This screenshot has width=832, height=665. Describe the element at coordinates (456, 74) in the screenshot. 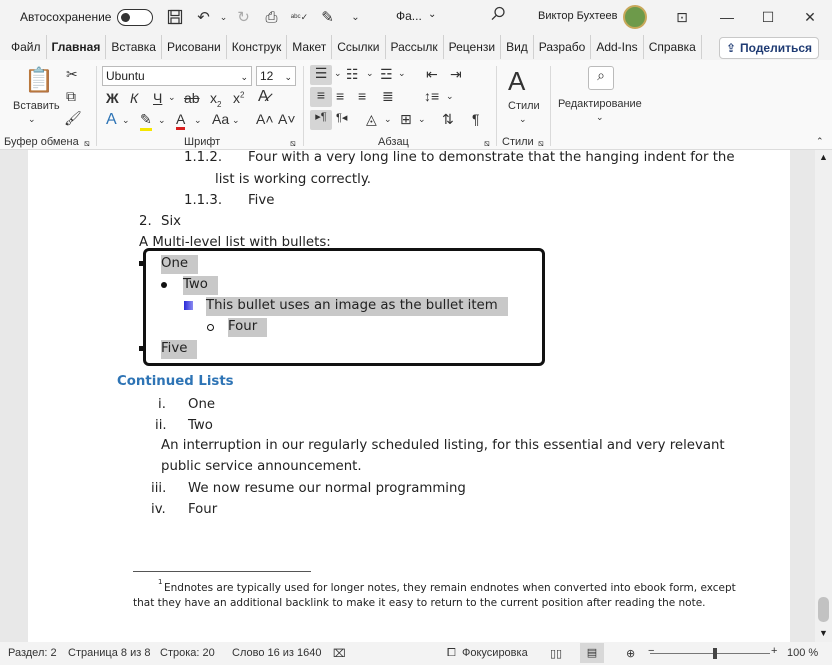

I see `increase-indent-icon: ⇥` at that location.